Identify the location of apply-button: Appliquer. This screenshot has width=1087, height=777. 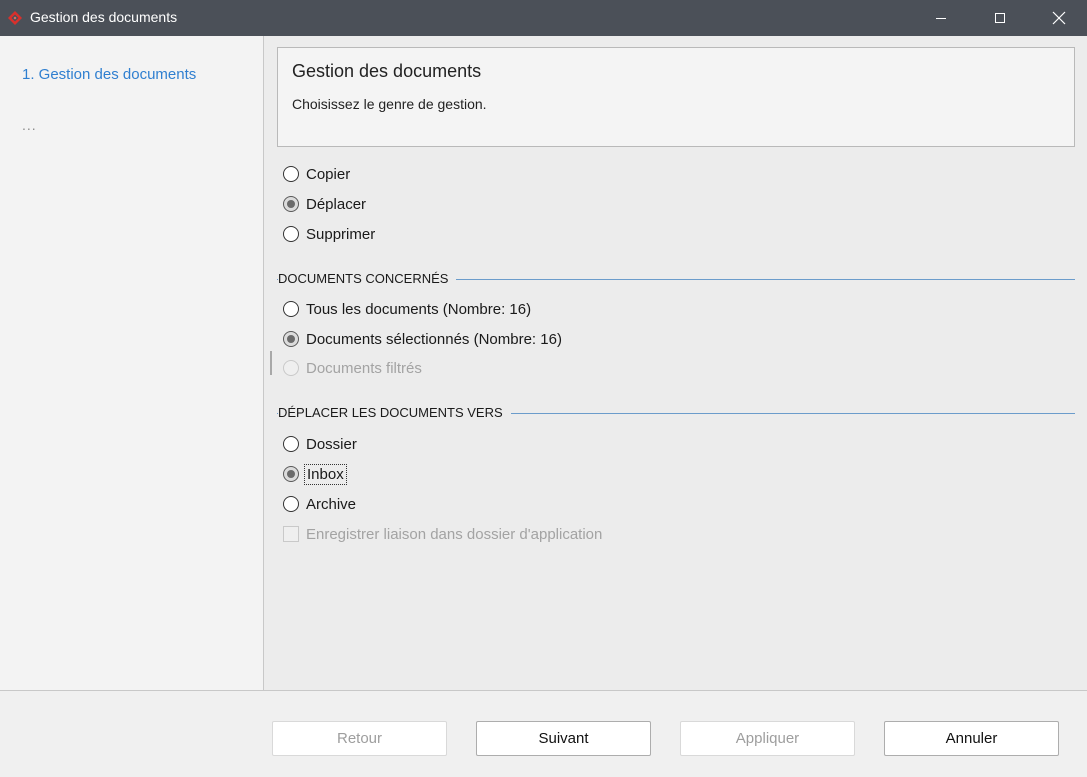
(767, 738).